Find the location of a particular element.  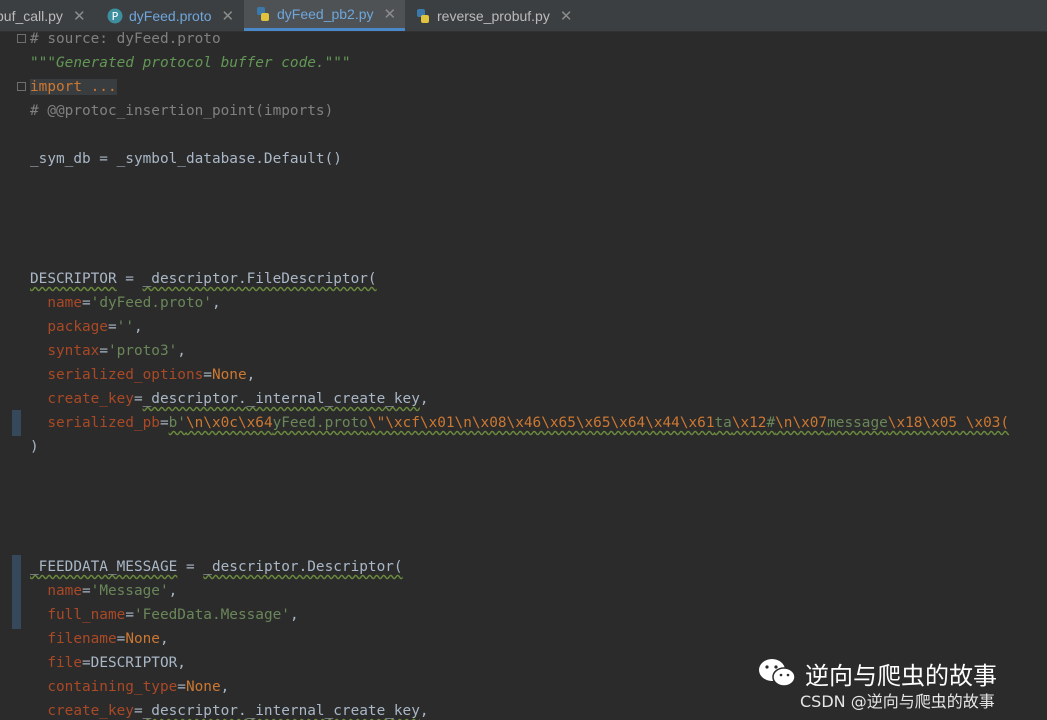

code-token: file is located at coordinates (64, 663).